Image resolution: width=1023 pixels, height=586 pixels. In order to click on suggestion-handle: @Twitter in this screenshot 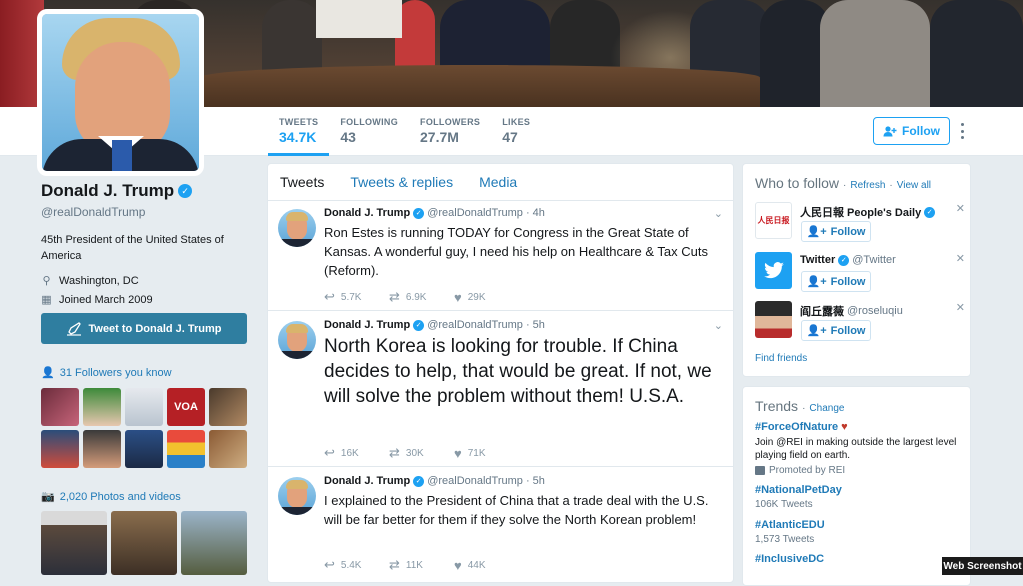, I will do `click(874, 260)`.